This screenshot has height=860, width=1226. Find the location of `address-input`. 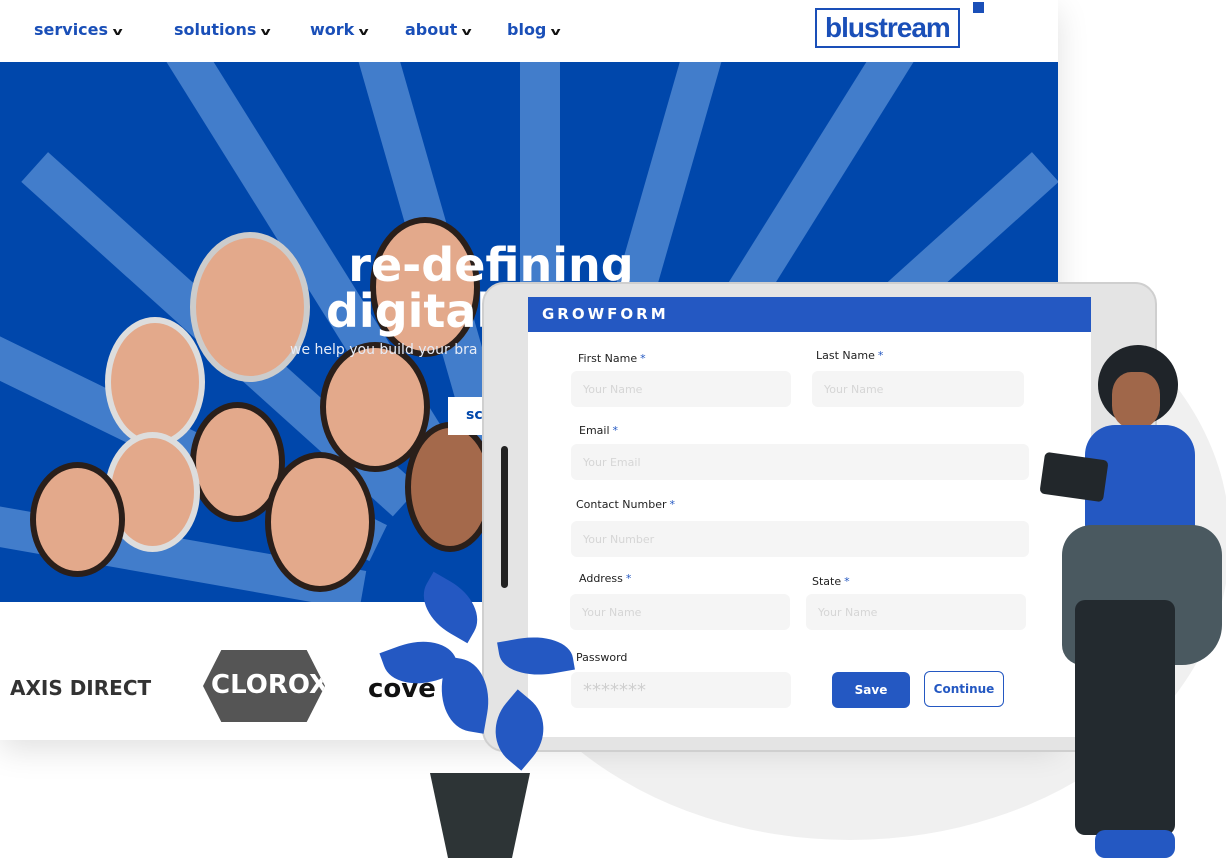

address-input is located at coordinates (680, 612).